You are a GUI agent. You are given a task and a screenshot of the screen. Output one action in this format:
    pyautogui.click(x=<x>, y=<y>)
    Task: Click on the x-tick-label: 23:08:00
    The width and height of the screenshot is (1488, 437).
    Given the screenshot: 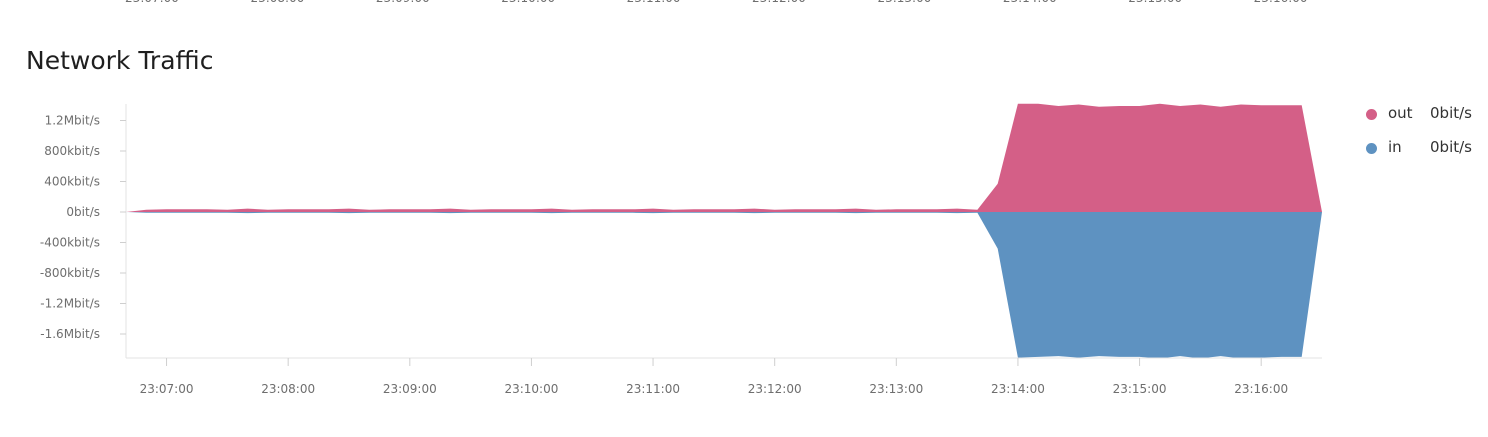 What is the action you would take?
    pyautogui.click(x=288, y=389)
    